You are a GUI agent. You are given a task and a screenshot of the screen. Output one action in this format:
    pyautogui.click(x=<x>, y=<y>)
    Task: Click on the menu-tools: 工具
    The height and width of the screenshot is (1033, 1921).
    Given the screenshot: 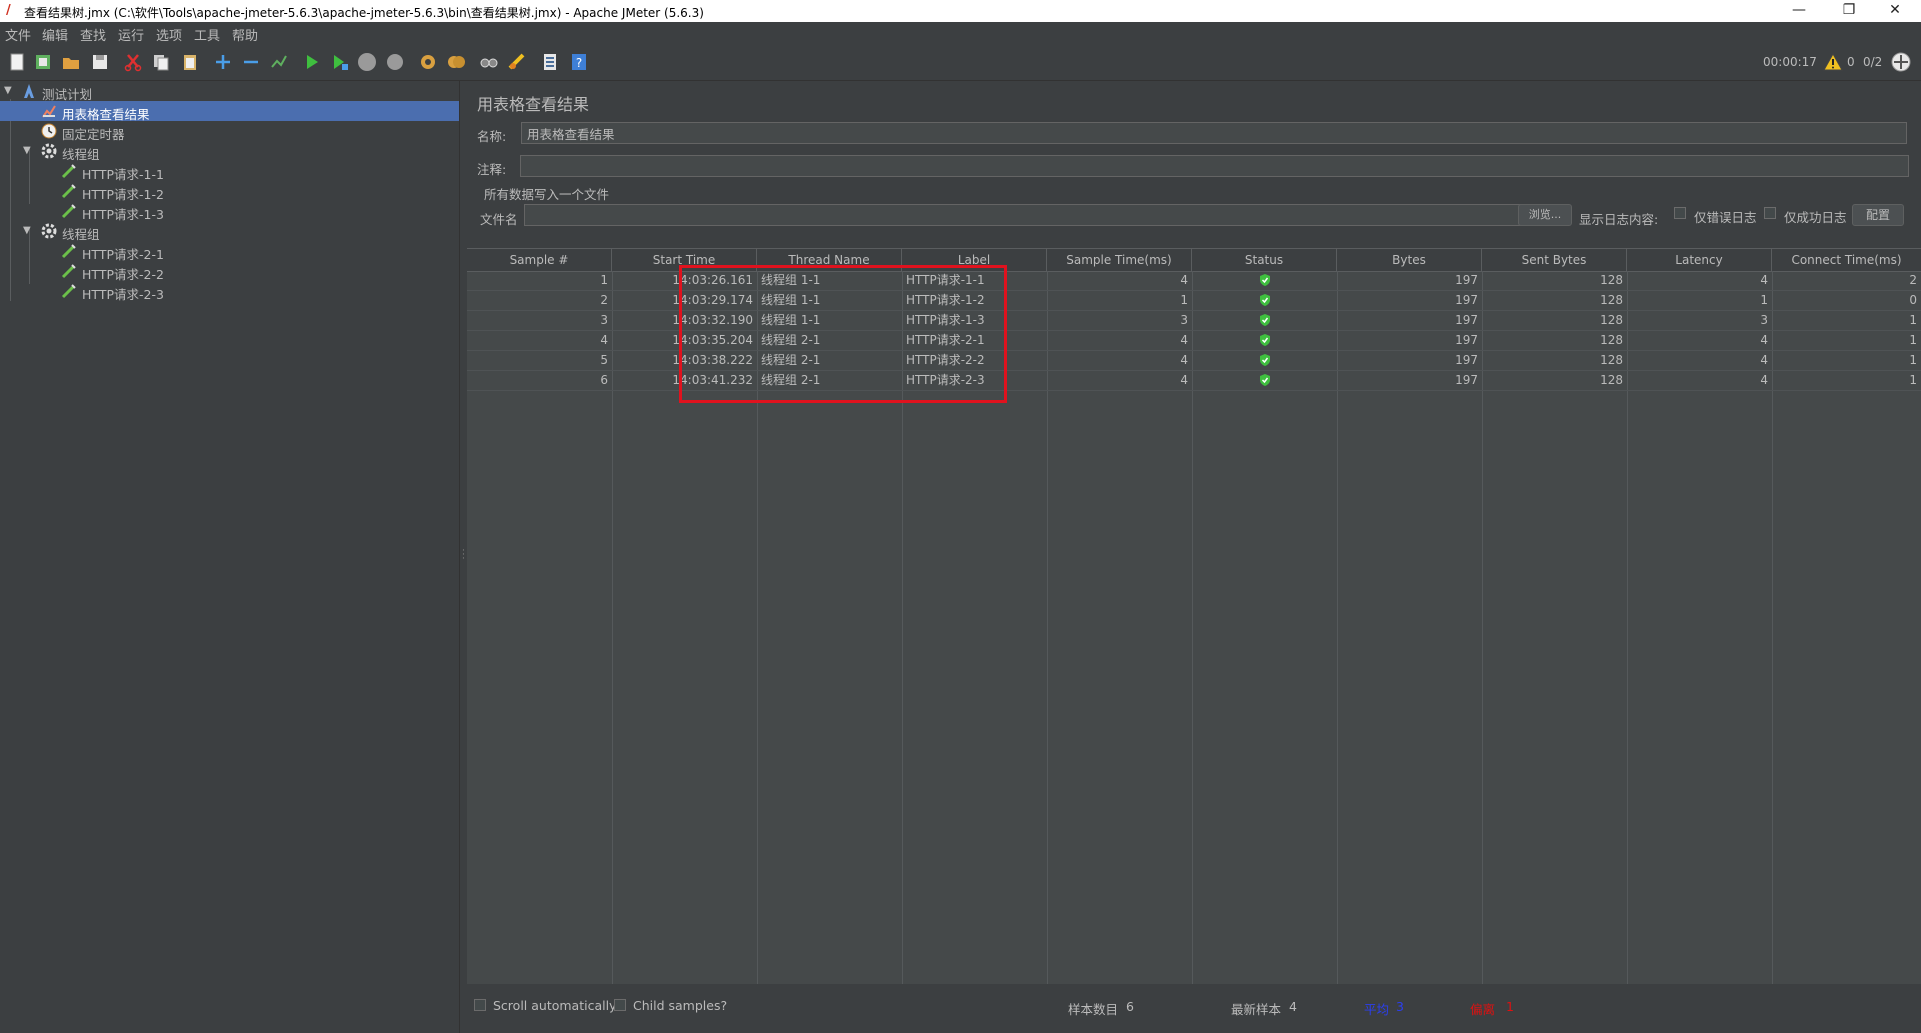 What is the action you would take?
    pyautogui.click(x=207, y=34)
    